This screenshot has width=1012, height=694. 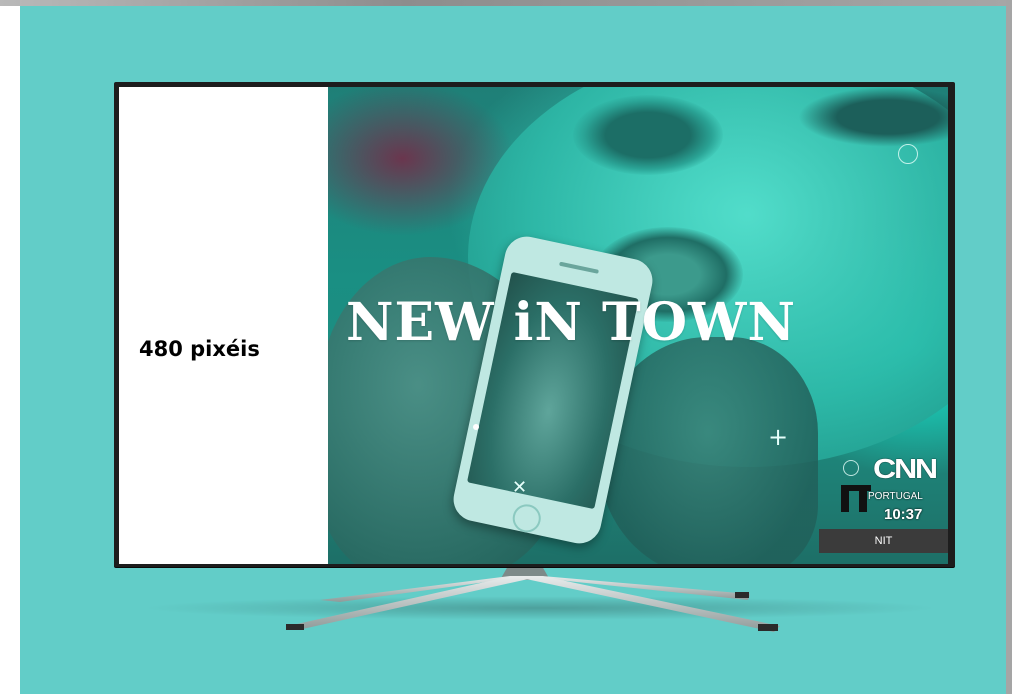 What do you see at coordinates (223, 325) in the screenshot?
I see `ad-space-panel: 480 pixéis` at bounding box center [223, 325].